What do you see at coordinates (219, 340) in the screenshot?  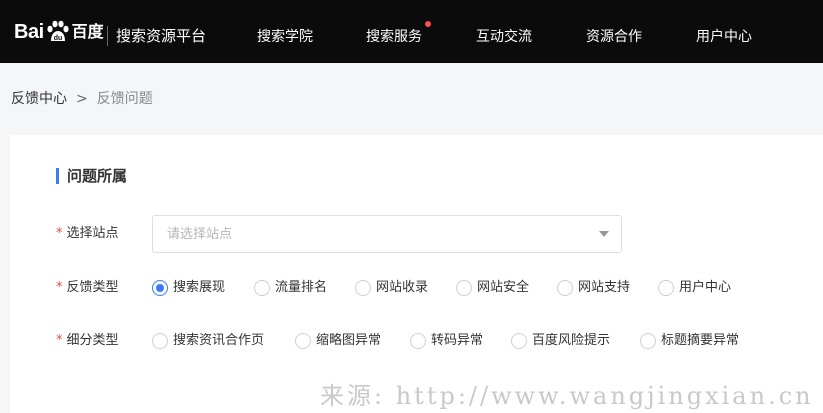 I see `radio-label: 搜索资讯合作页` at bounding box center [219, 340].